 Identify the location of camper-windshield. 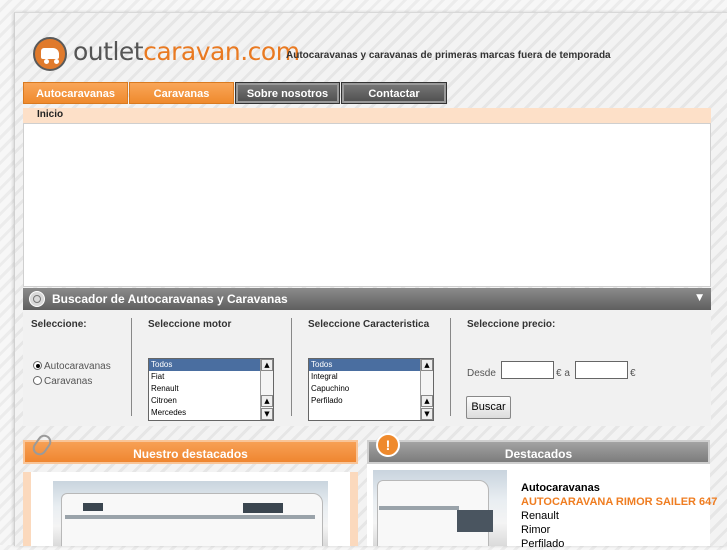
(475, 521).